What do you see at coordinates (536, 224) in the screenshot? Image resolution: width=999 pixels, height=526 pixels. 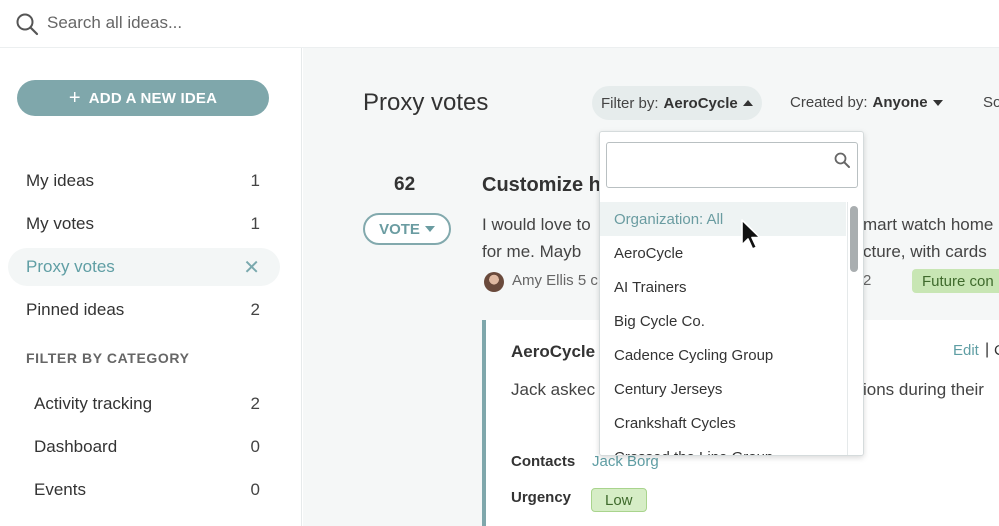 I see `idea-text-line: I would love to` at bounding box center [536, 224].